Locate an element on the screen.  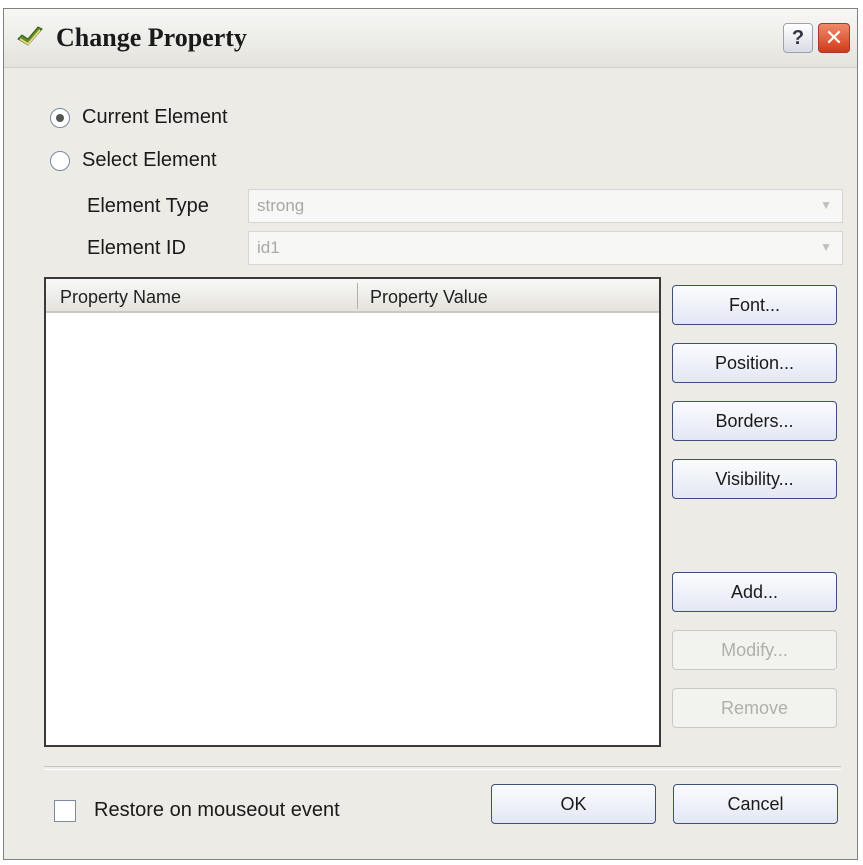
ok-button: OK is located at coordinates (573, 804).